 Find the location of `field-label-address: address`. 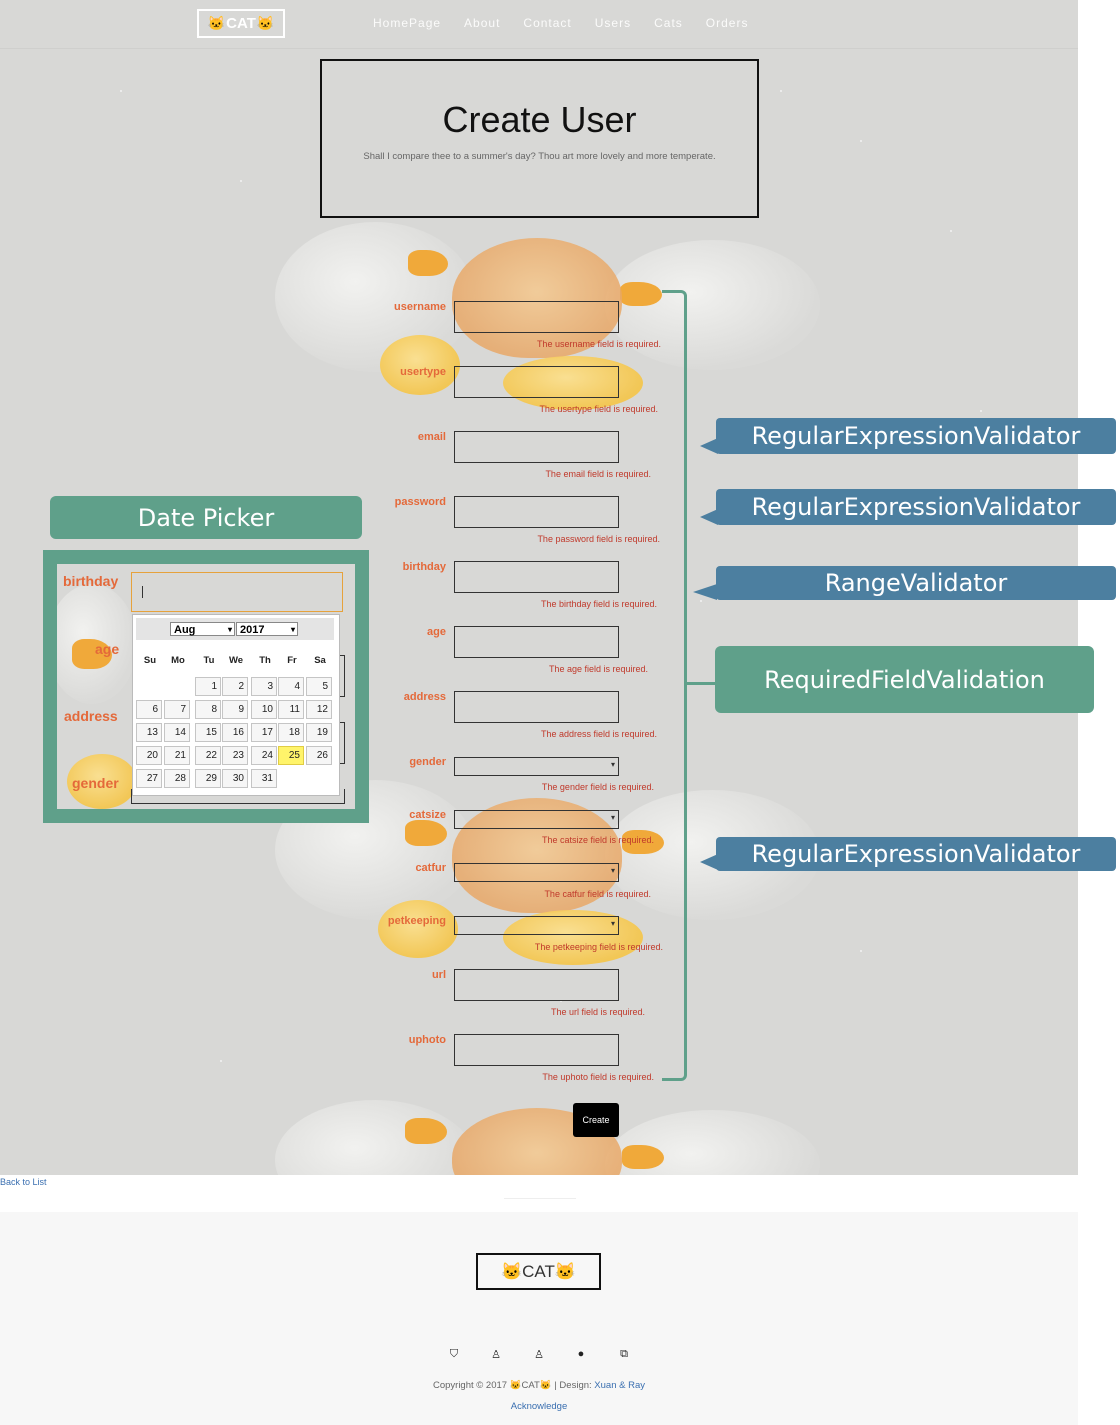

field-label-address: address is located at coordinates (424, 697).